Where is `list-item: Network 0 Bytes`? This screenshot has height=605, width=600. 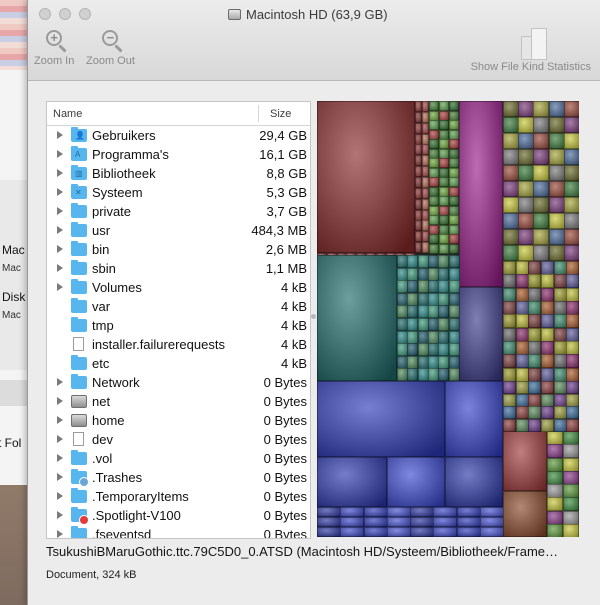 list-item: Network 0 Bytes is located at coordinates (178, 382).